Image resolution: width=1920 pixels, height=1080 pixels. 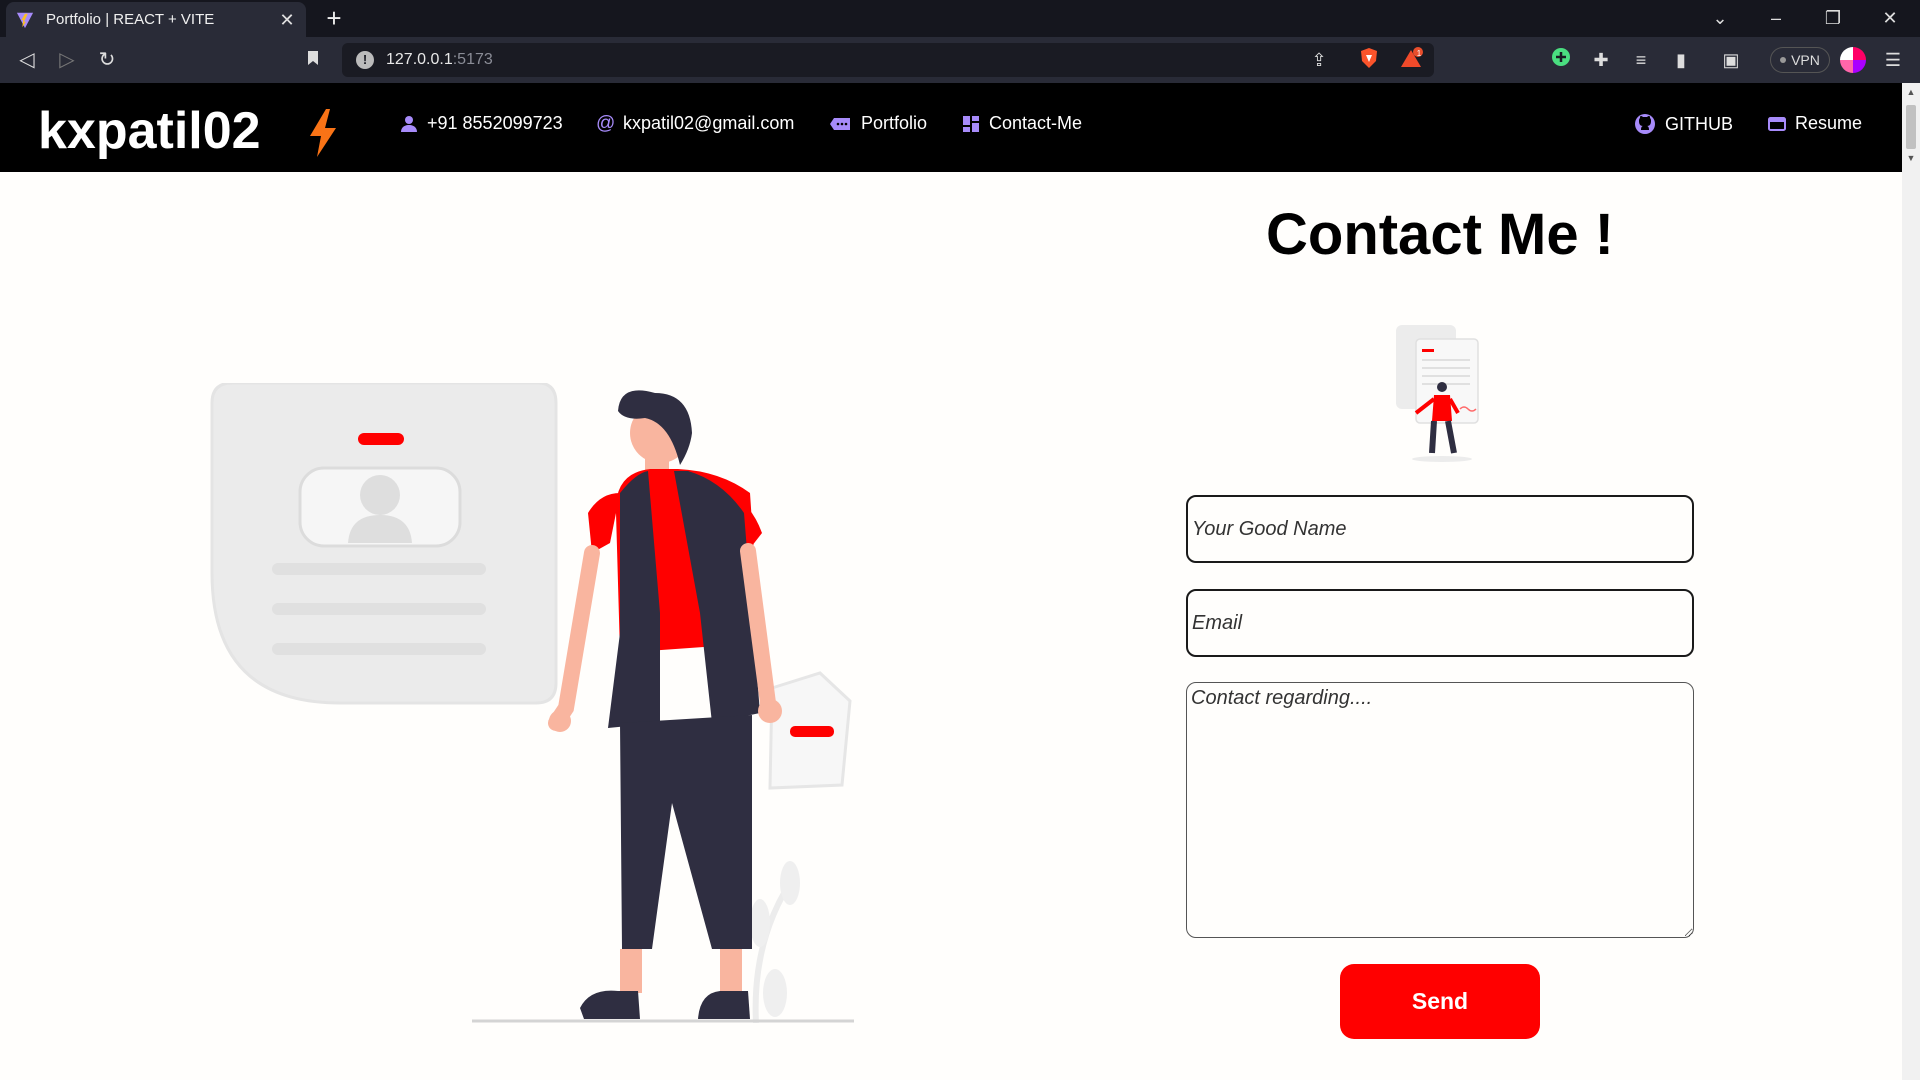 I want to click on tab-title: Portfolio | REACT + VITE, so click(x=130, y=19).